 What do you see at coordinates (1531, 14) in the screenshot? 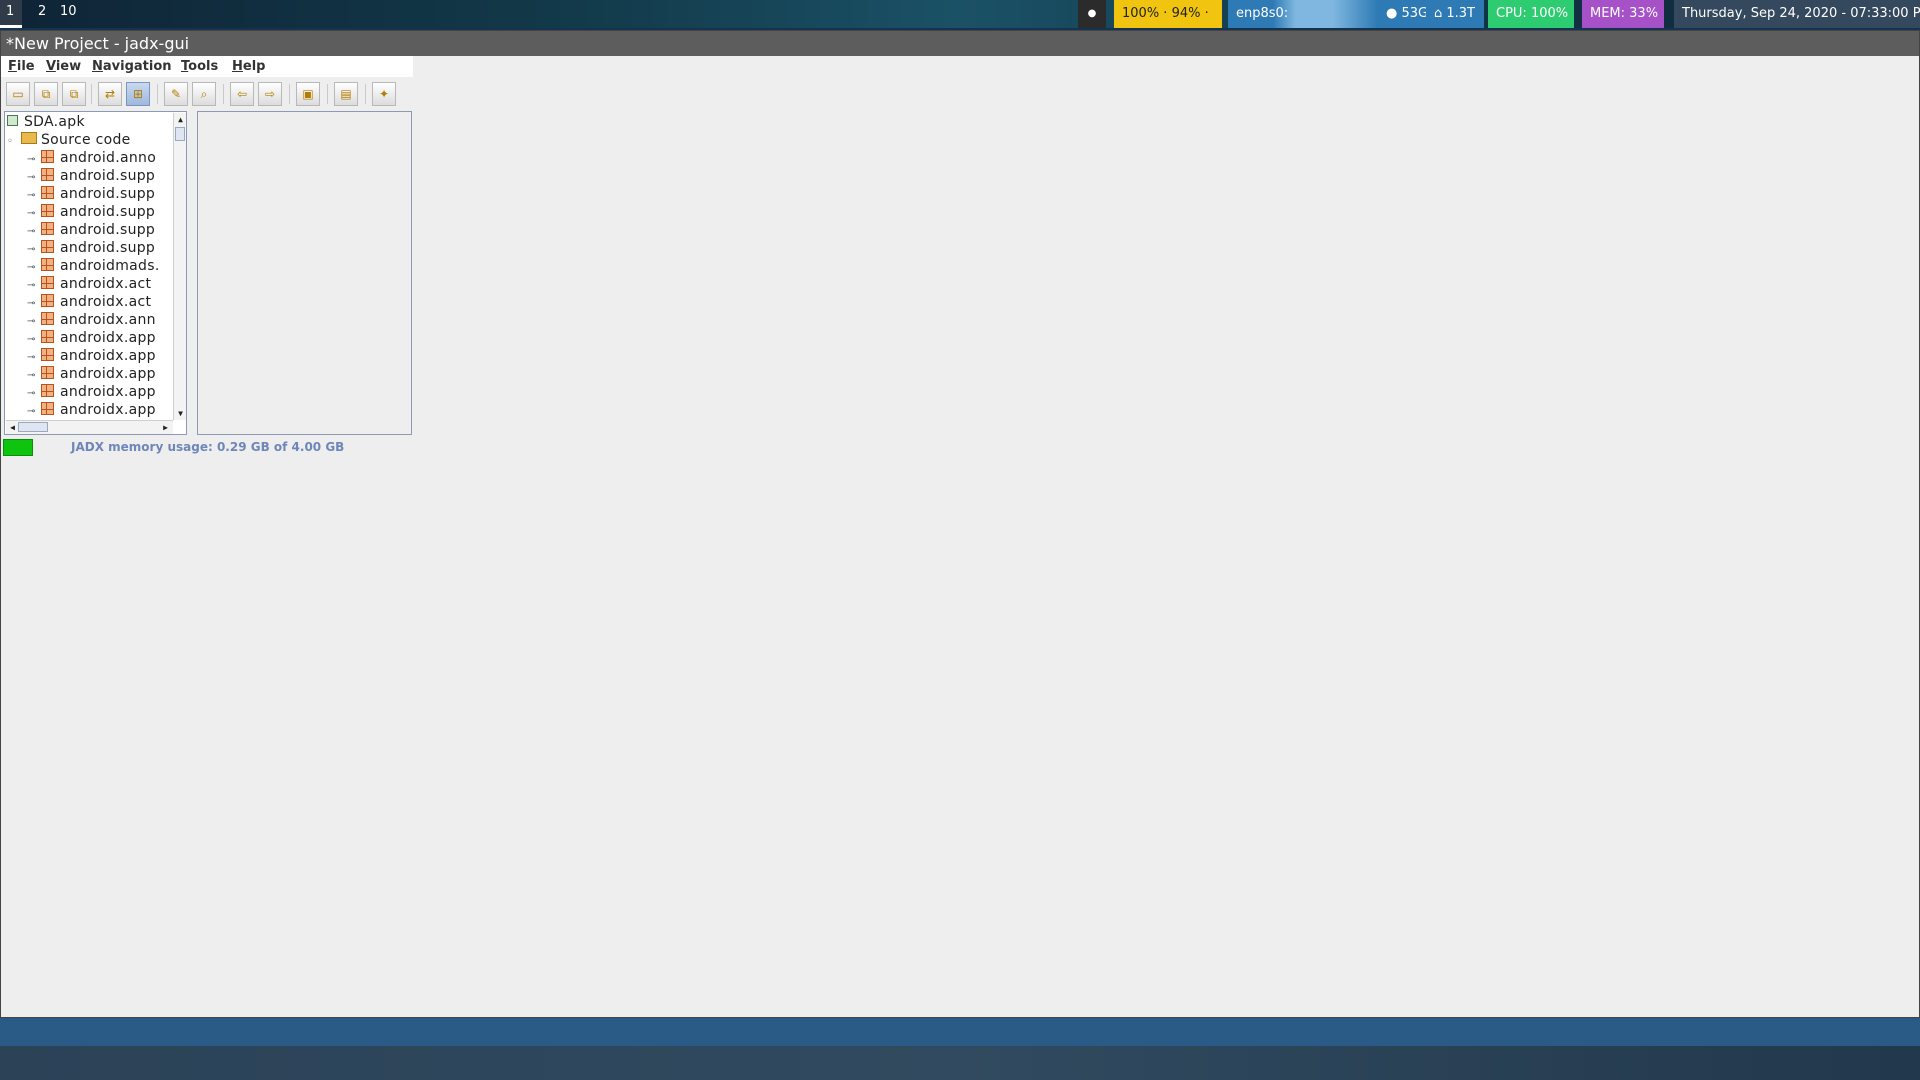
I see `cpu-indicator: CPU: 100%` at bounding box center [1531, 14].